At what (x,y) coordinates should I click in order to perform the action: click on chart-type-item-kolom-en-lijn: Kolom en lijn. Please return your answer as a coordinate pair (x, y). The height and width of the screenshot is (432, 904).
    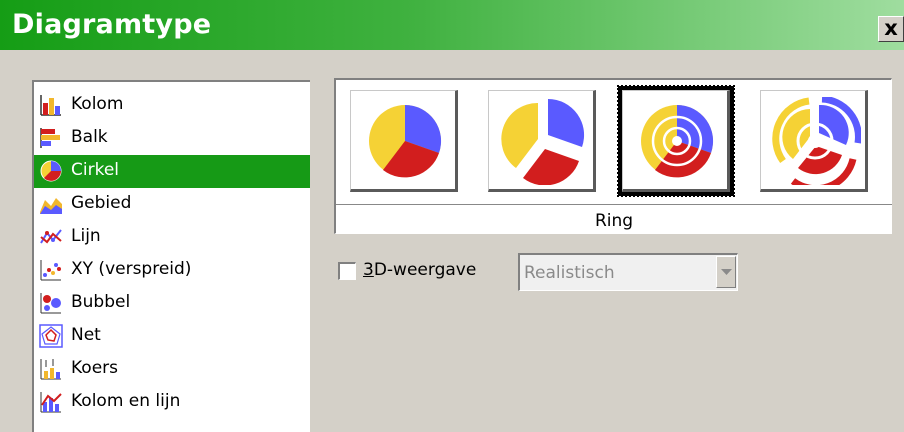
    Looking at the image, I should click on (172, 402).